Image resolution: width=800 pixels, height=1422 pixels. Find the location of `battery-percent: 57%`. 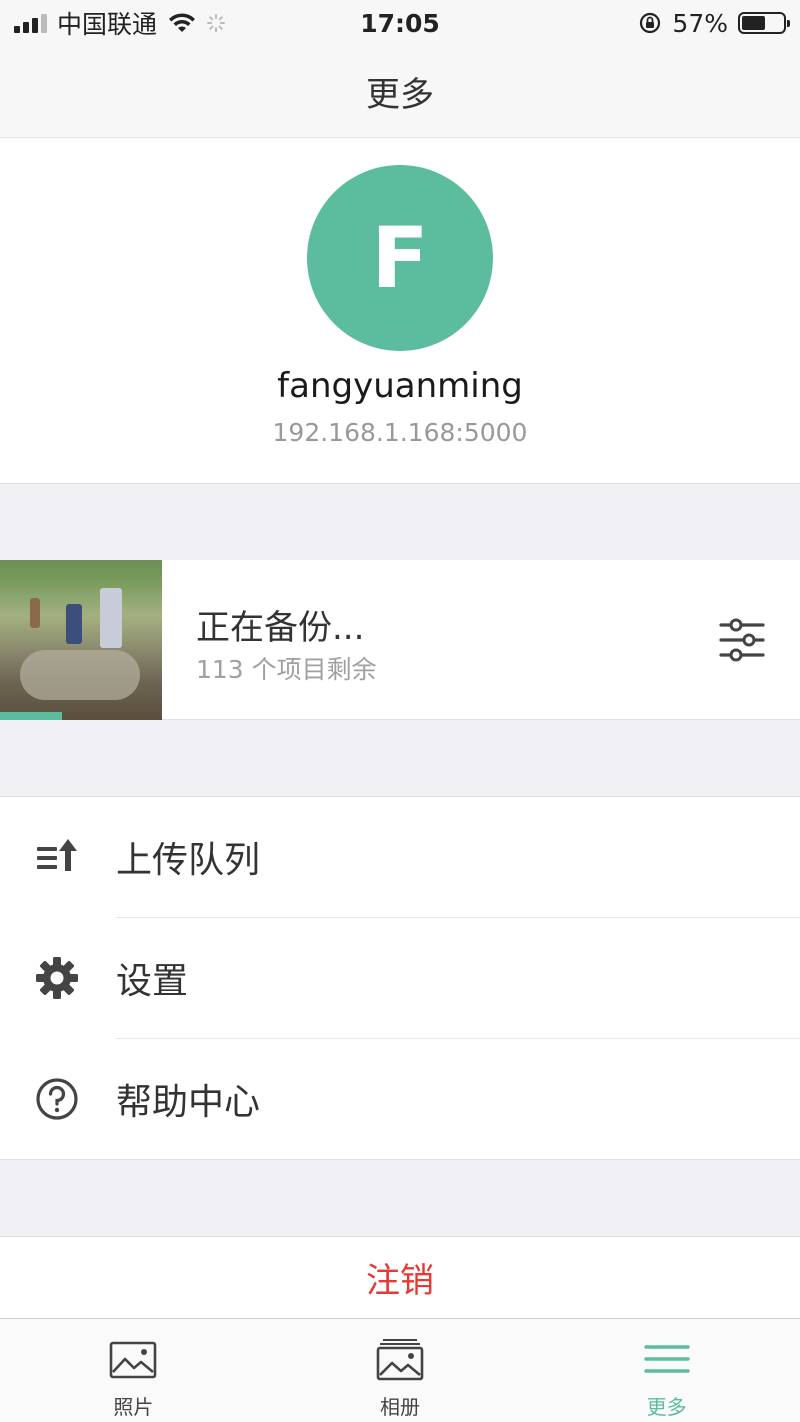

battery-percent: 57% is located at coordinates (700, 23).